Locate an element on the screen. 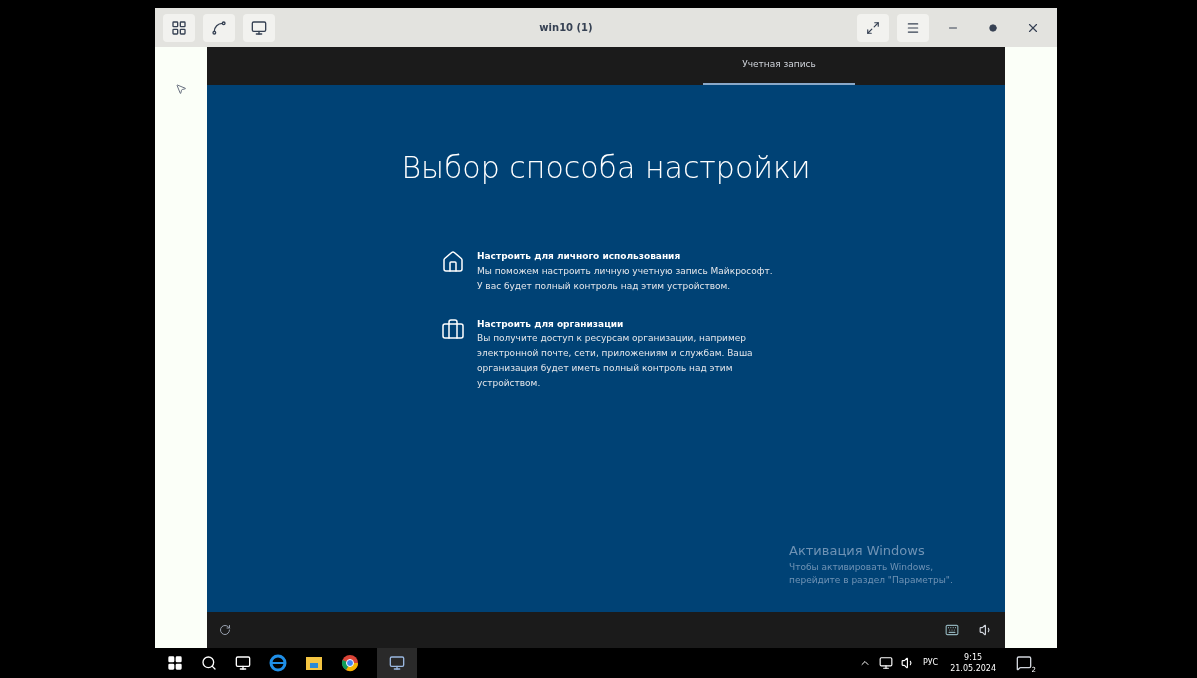  clock-time: 9:15 is located at coordinates (973, 657).